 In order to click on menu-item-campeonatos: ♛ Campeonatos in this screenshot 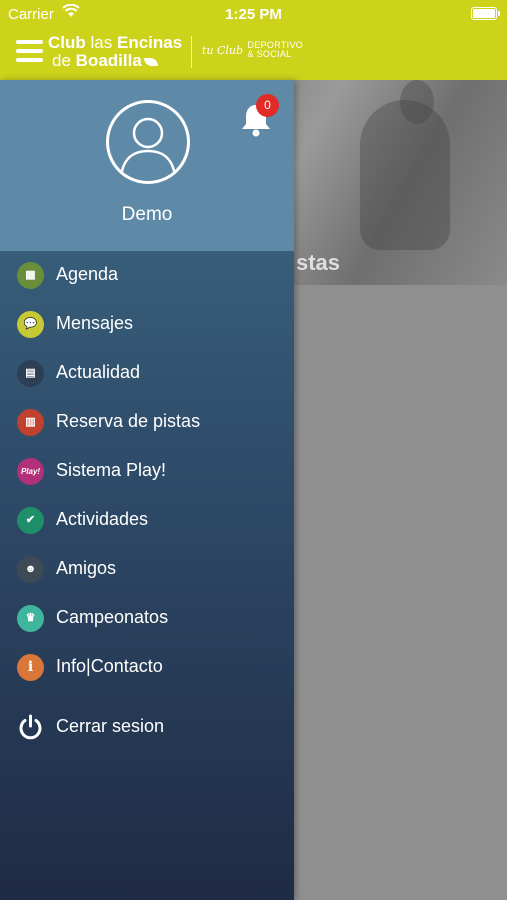, I will do `click(147, 618)`.